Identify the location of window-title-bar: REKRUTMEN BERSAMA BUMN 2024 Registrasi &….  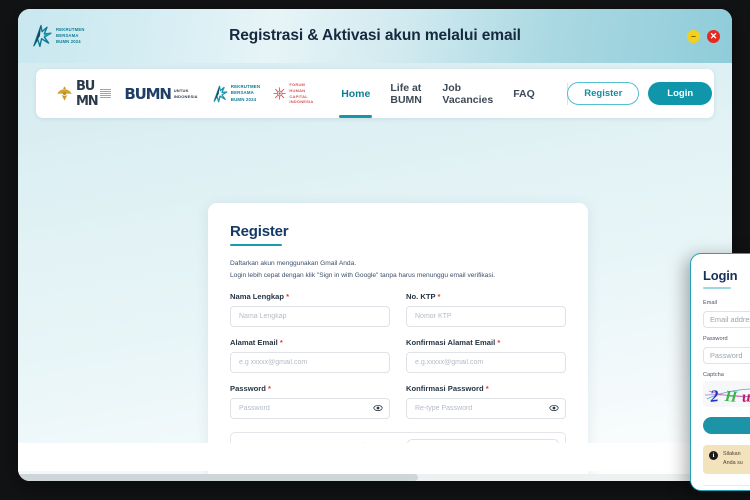
(375, 36).